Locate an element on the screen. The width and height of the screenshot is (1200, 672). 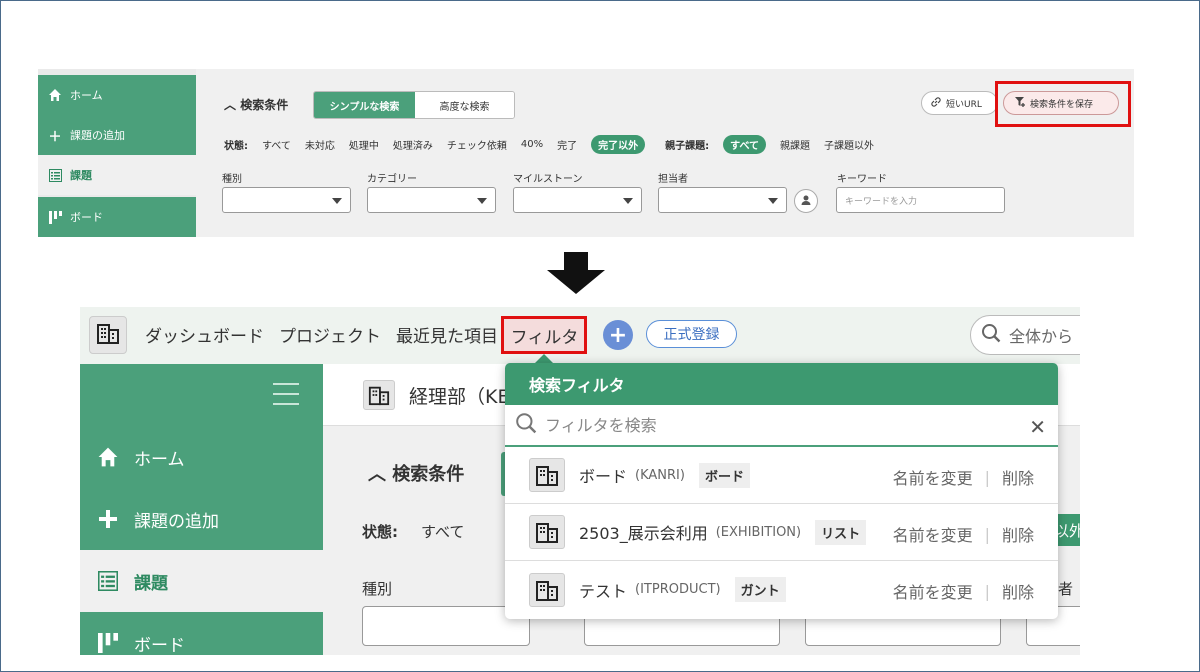
register-button: 正式登録 is located at coordinates (691, 334).